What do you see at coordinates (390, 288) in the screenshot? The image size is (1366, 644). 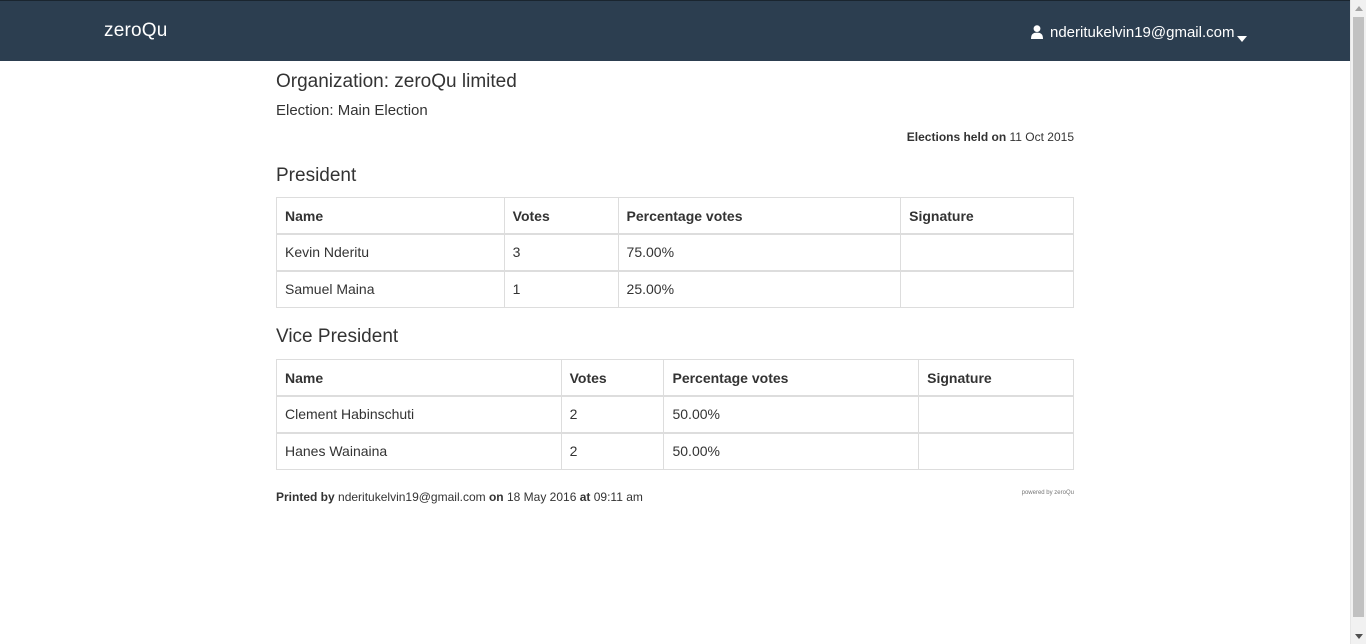 I see `candidate-name: Samuel Maina` at bounding box center [390, 288].